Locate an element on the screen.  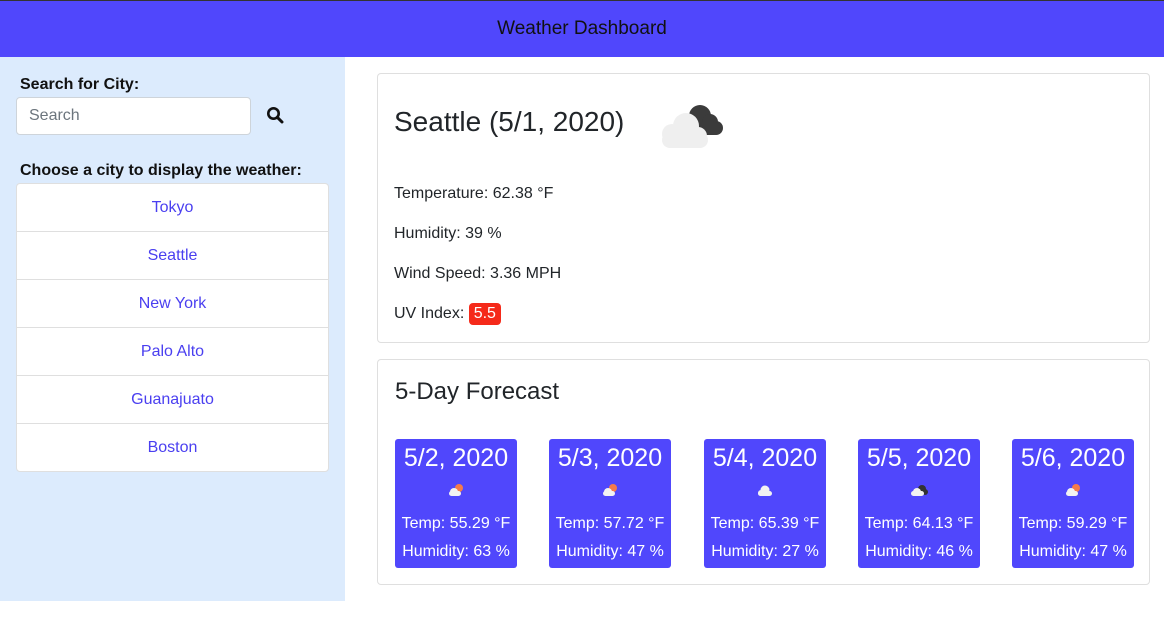
city-item-tokyo: Tokyo is located at coordinates (172, 207).